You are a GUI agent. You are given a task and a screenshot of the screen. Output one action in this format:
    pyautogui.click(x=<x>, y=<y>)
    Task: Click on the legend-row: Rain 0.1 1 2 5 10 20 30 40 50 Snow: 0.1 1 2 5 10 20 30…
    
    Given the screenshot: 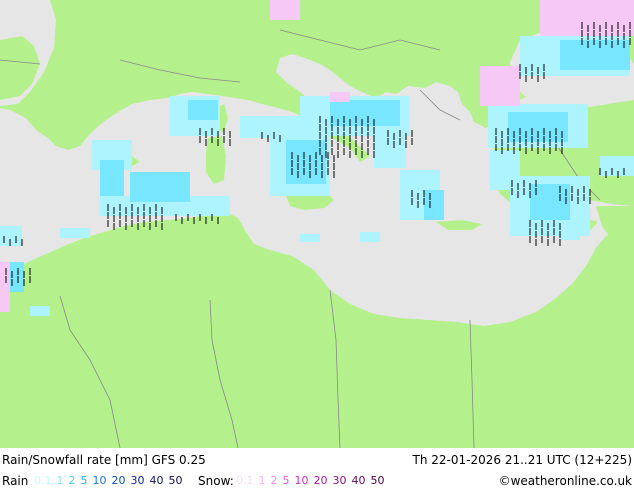 What is the action you would take?
    pyautogui.click(x=317, y=482)
    